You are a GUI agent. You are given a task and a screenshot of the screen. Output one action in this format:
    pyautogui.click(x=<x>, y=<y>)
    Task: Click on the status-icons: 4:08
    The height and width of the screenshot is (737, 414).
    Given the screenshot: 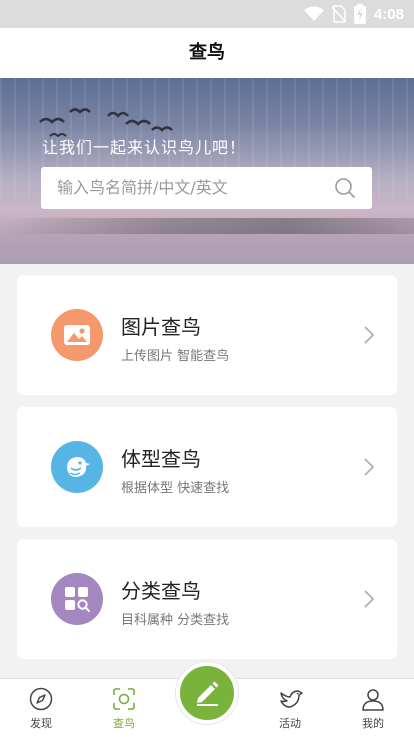 What is the action you would take?
    pyautogui.click(x=353, y=14)
    